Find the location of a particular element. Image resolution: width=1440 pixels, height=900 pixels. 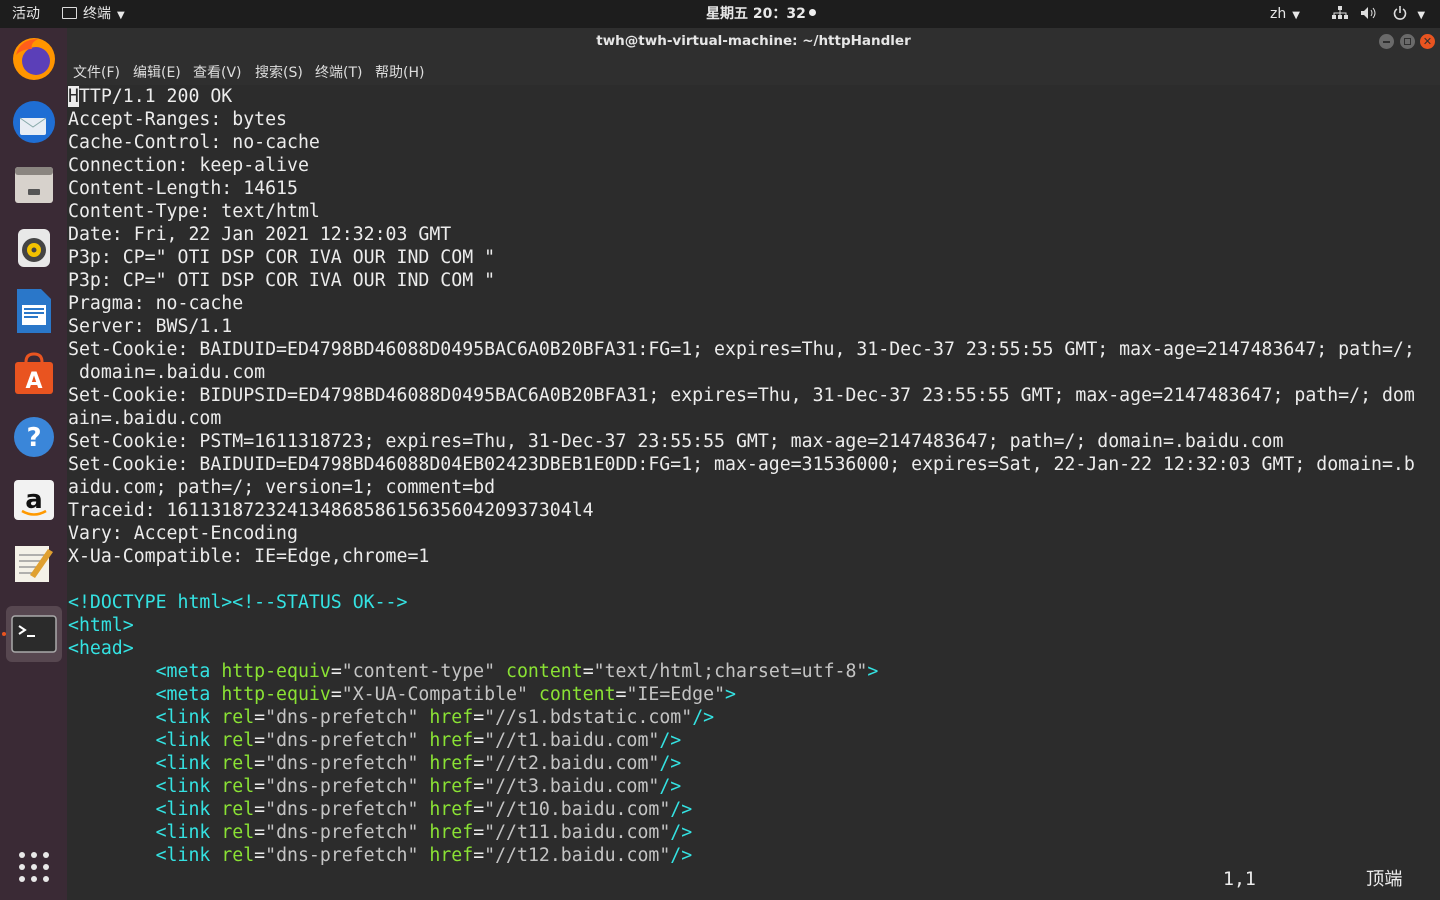

dock-show-apps is located at coordinates (34, 867).